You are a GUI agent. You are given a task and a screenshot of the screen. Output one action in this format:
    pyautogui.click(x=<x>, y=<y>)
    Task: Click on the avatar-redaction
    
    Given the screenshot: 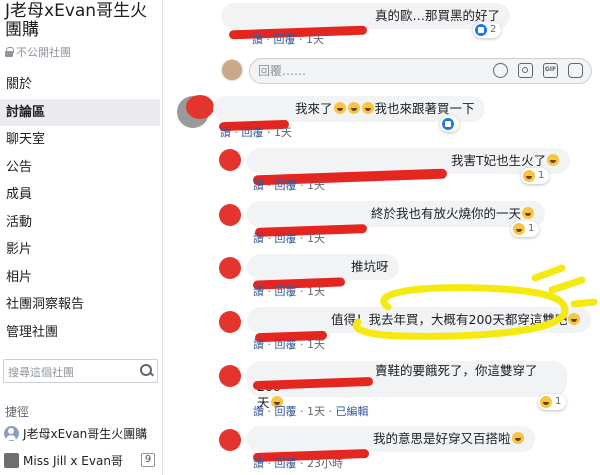 What is the action you would take?
    pyautogui.click(x=200, y=107)
    